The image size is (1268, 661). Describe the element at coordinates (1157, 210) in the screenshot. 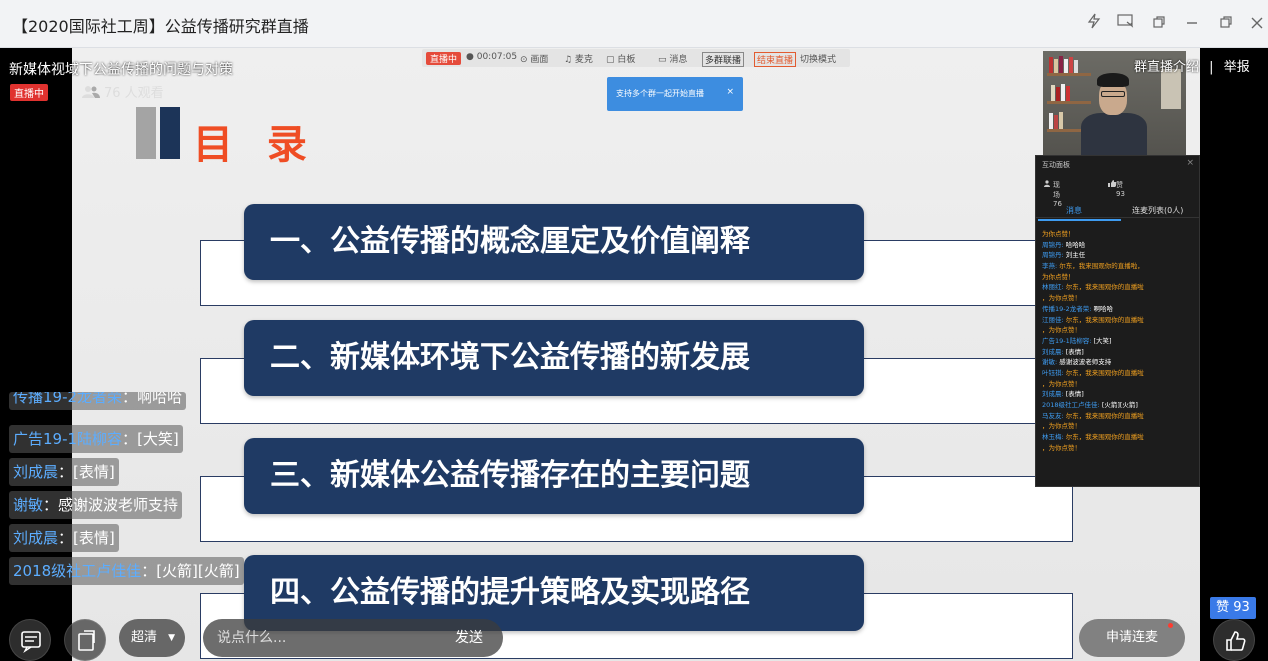

I see `tab-mic-queue: 连麦列表(0人)` at that location.